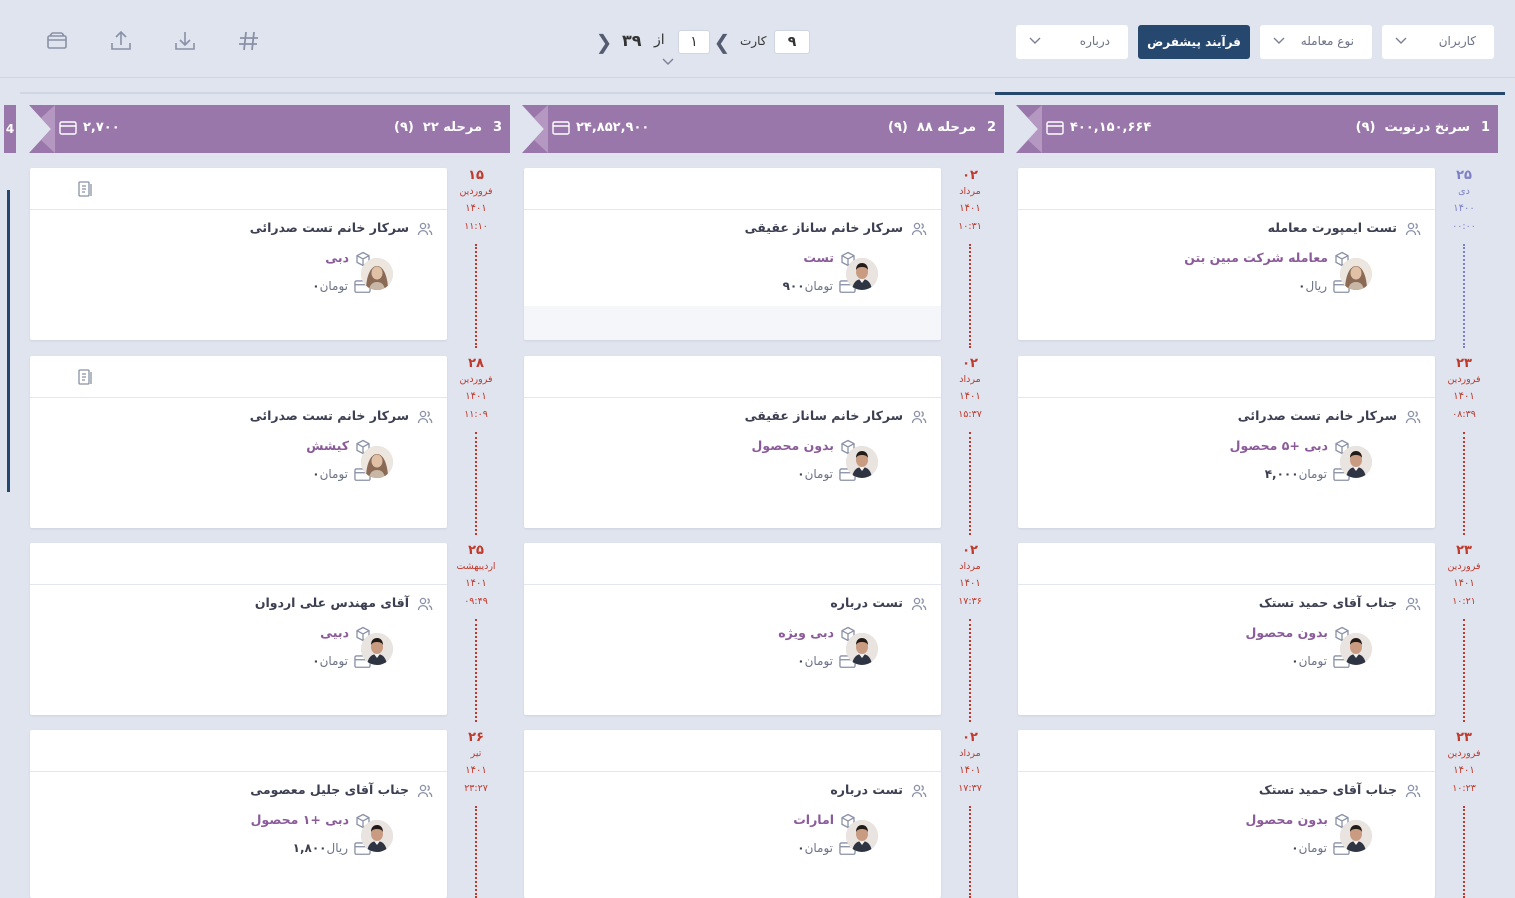 This screenshot has width=1515, height=898. Describe the element at coordinates (497, 127) in the screenshot. I see `stage-number: 3` at that location.